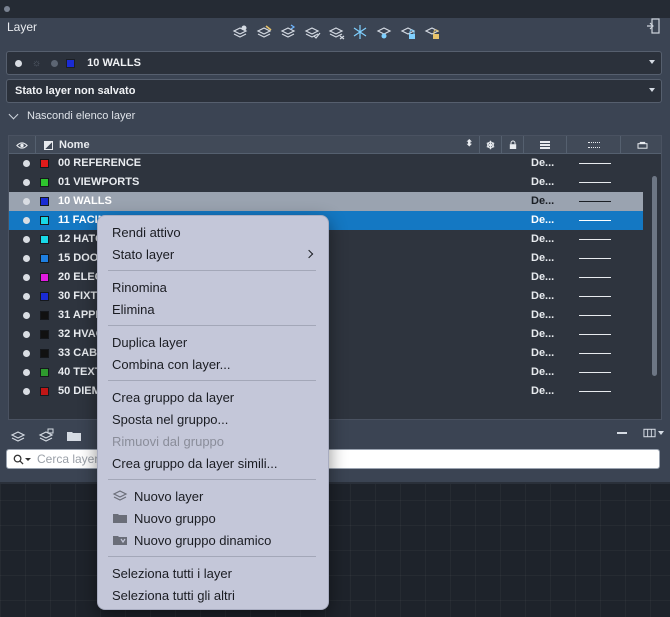 This screenshot has height=617, width=670. What do you see at coordinates (74, 436) in the screenshot?
I see `new-group-folder-icon` at bounding box center [74, 436].